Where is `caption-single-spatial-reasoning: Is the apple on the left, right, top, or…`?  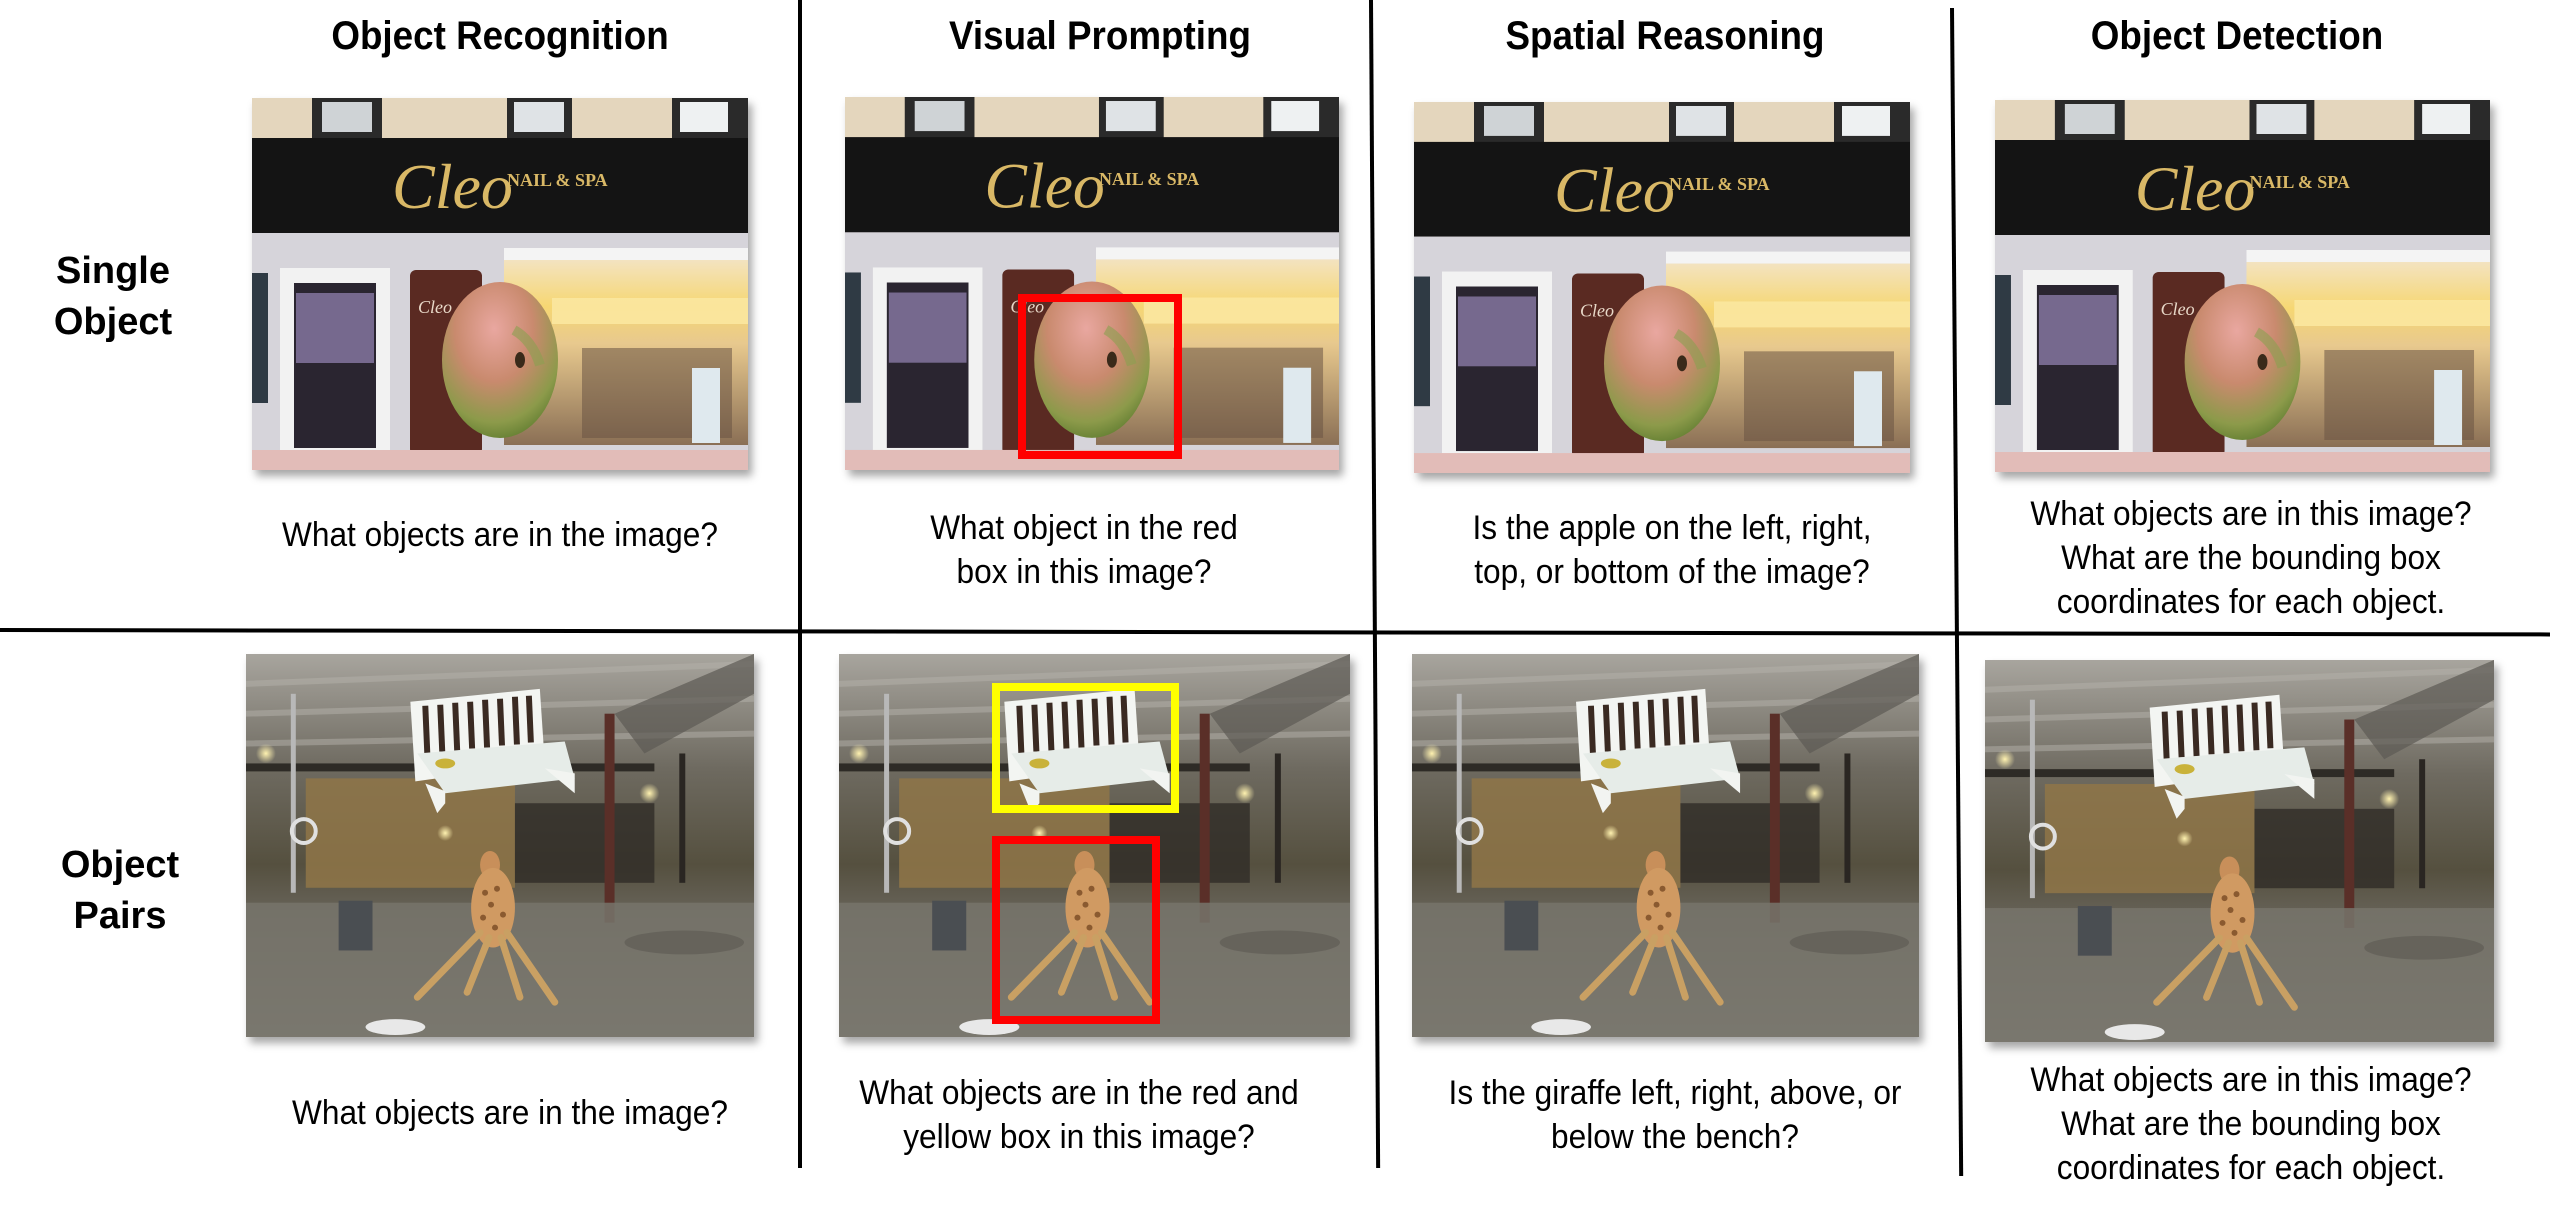
caption-single-spatial-reasoning: Is the apple on the left, right, top, or… is located at coordinates (1672, 550).